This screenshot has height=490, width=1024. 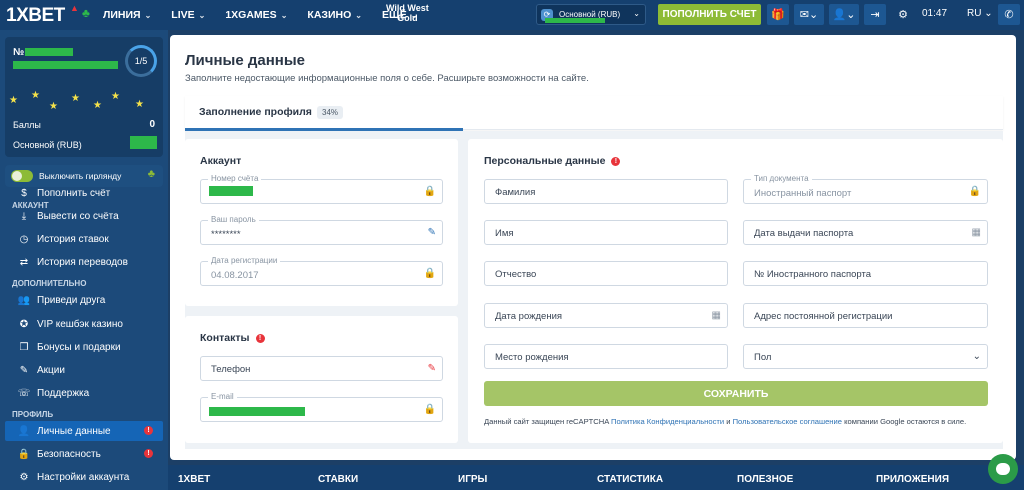 What do you see at coordinates (903, 14) in the screenshot?
I see `settings-icon: ⚙` at bounding box center [903, 14].